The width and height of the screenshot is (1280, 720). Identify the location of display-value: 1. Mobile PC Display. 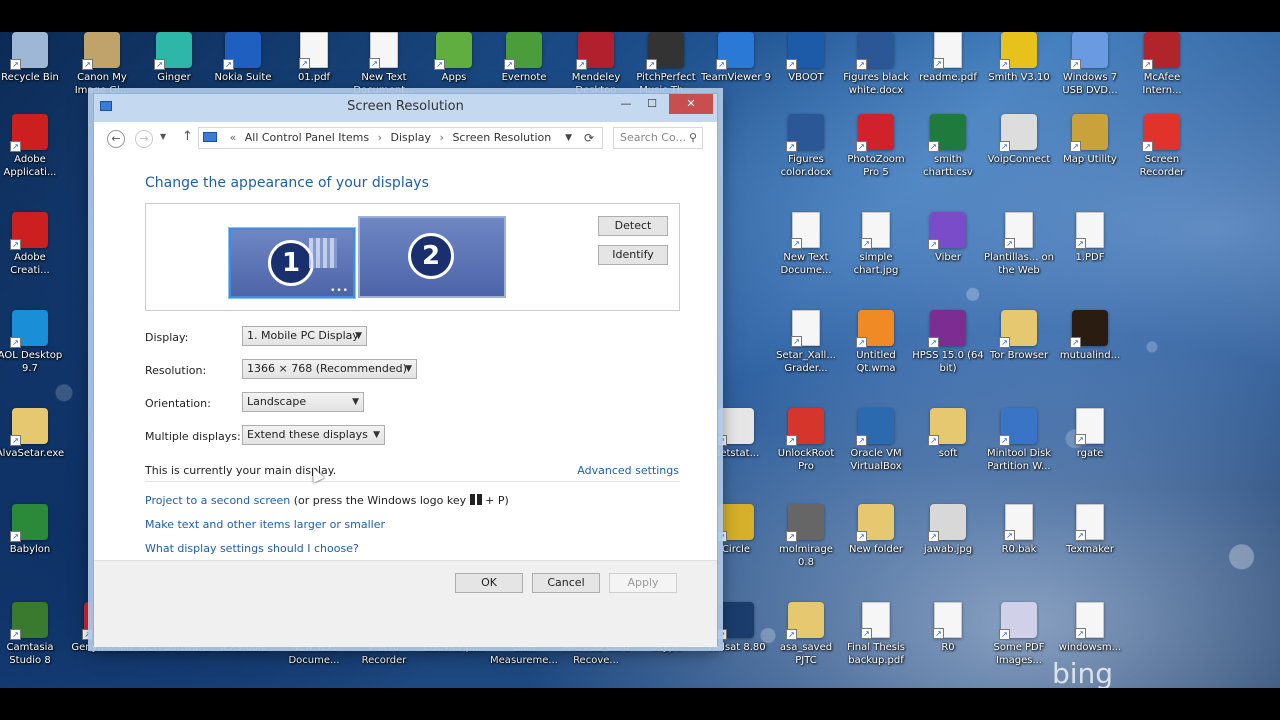
(303, 335).